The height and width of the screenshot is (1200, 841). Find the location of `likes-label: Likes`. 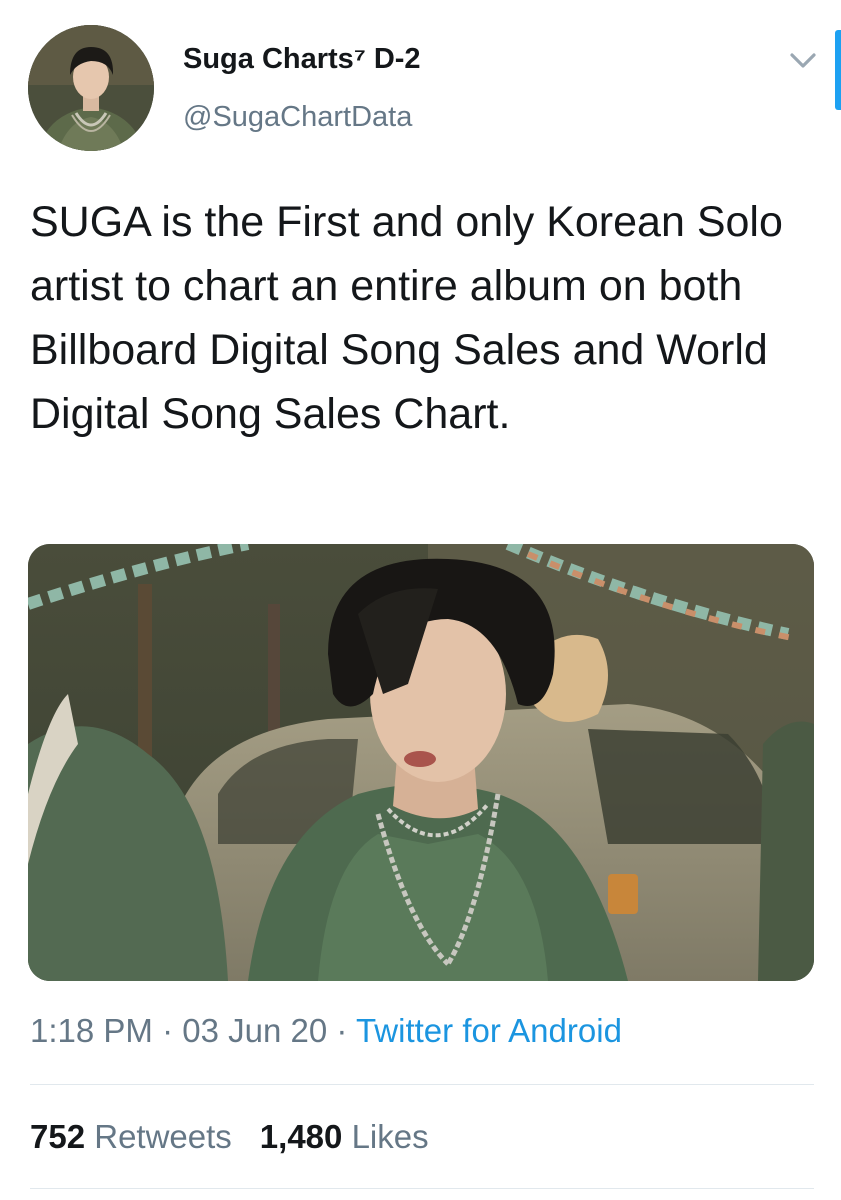

likes-label: Likes is located at coordinates (390, 1136).